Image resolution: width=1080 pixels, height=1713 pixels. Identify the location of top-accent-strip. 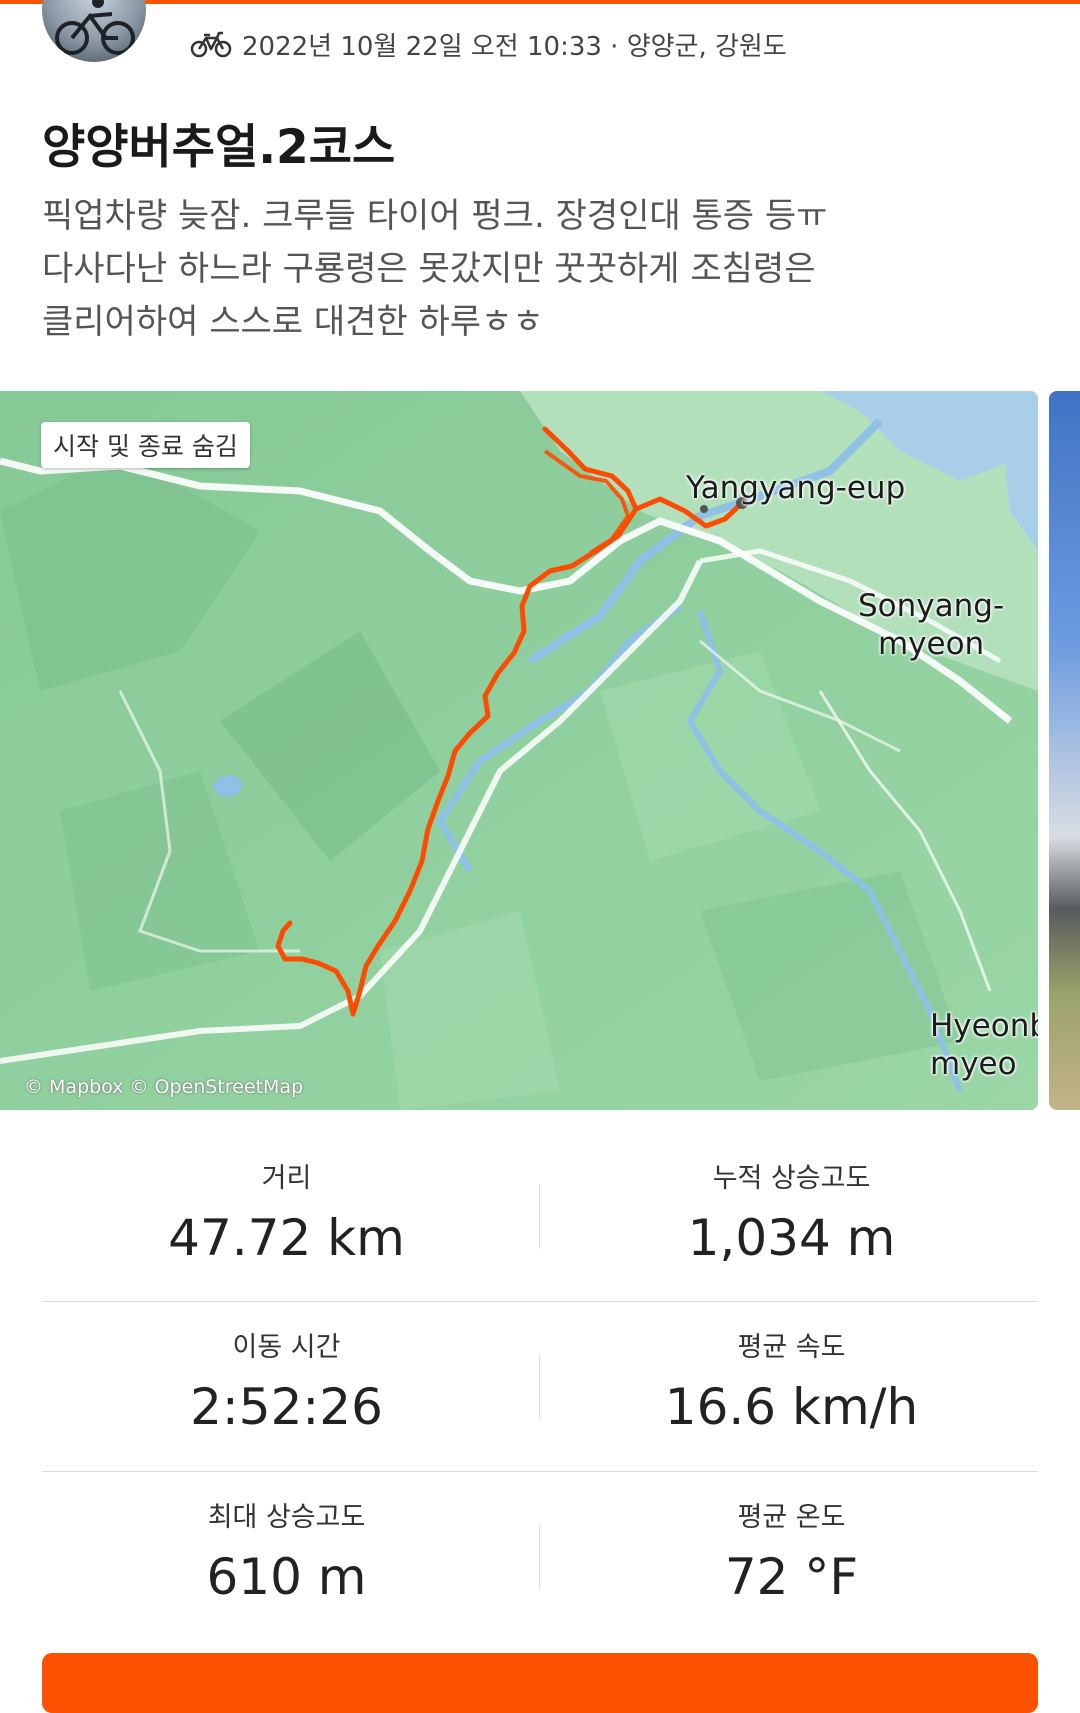
(540, 2).